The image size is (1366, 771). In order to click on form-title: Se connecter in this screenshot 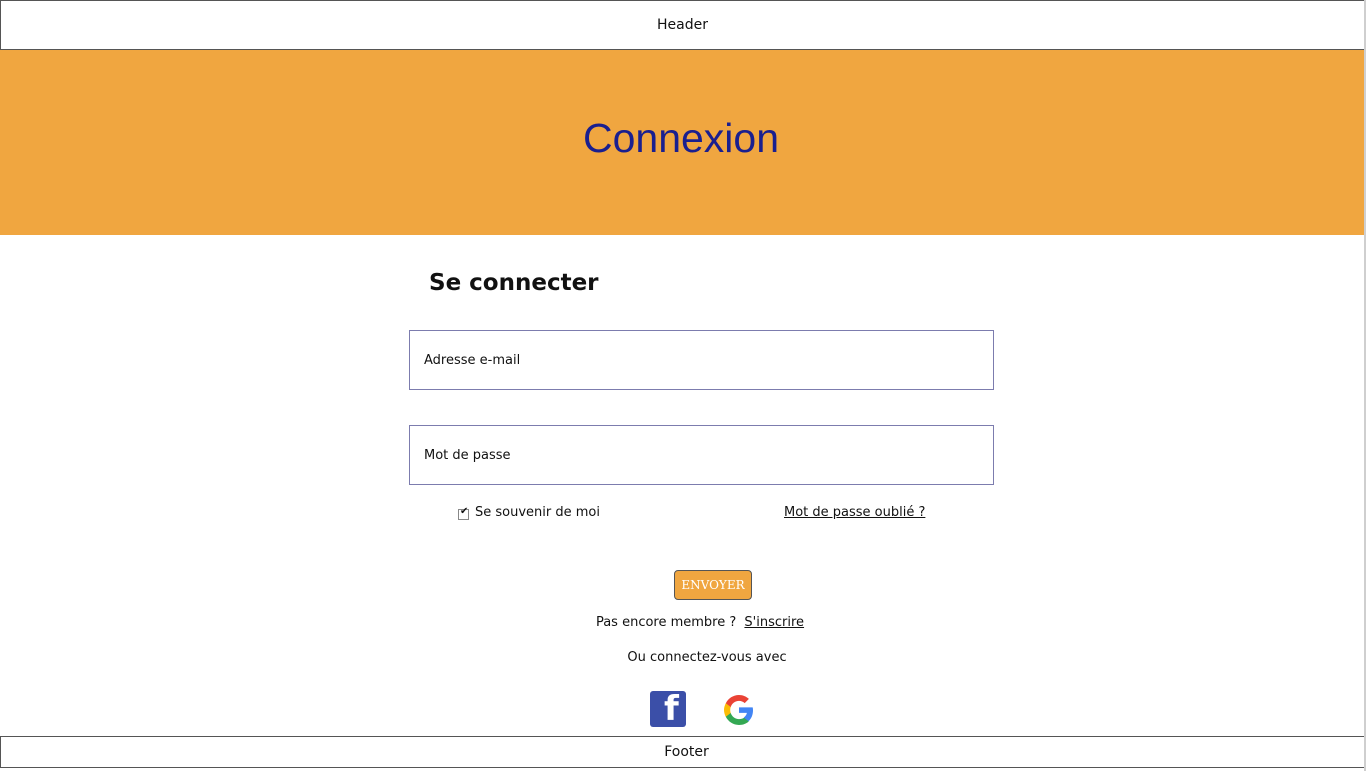, I will do `click(514, 283)`.